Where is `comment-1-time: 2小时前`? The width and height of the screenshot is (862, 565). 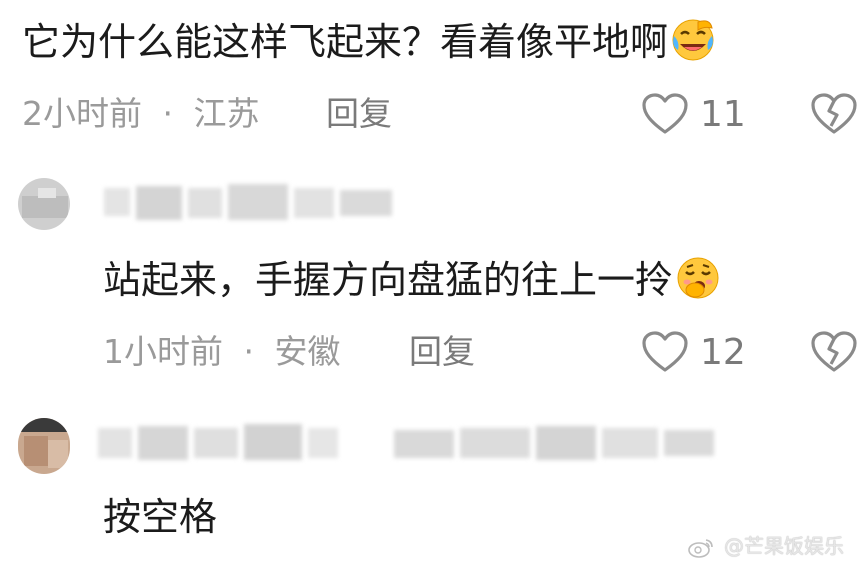 comment-1-time: 2小时前 is located at coordinates (82, 113).